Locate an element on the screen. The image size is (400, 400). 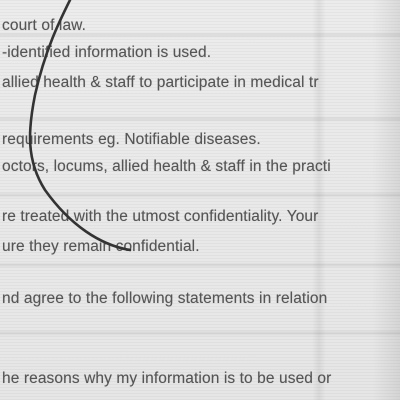
scan-shadow-strip is located at coordinates (319, 200).